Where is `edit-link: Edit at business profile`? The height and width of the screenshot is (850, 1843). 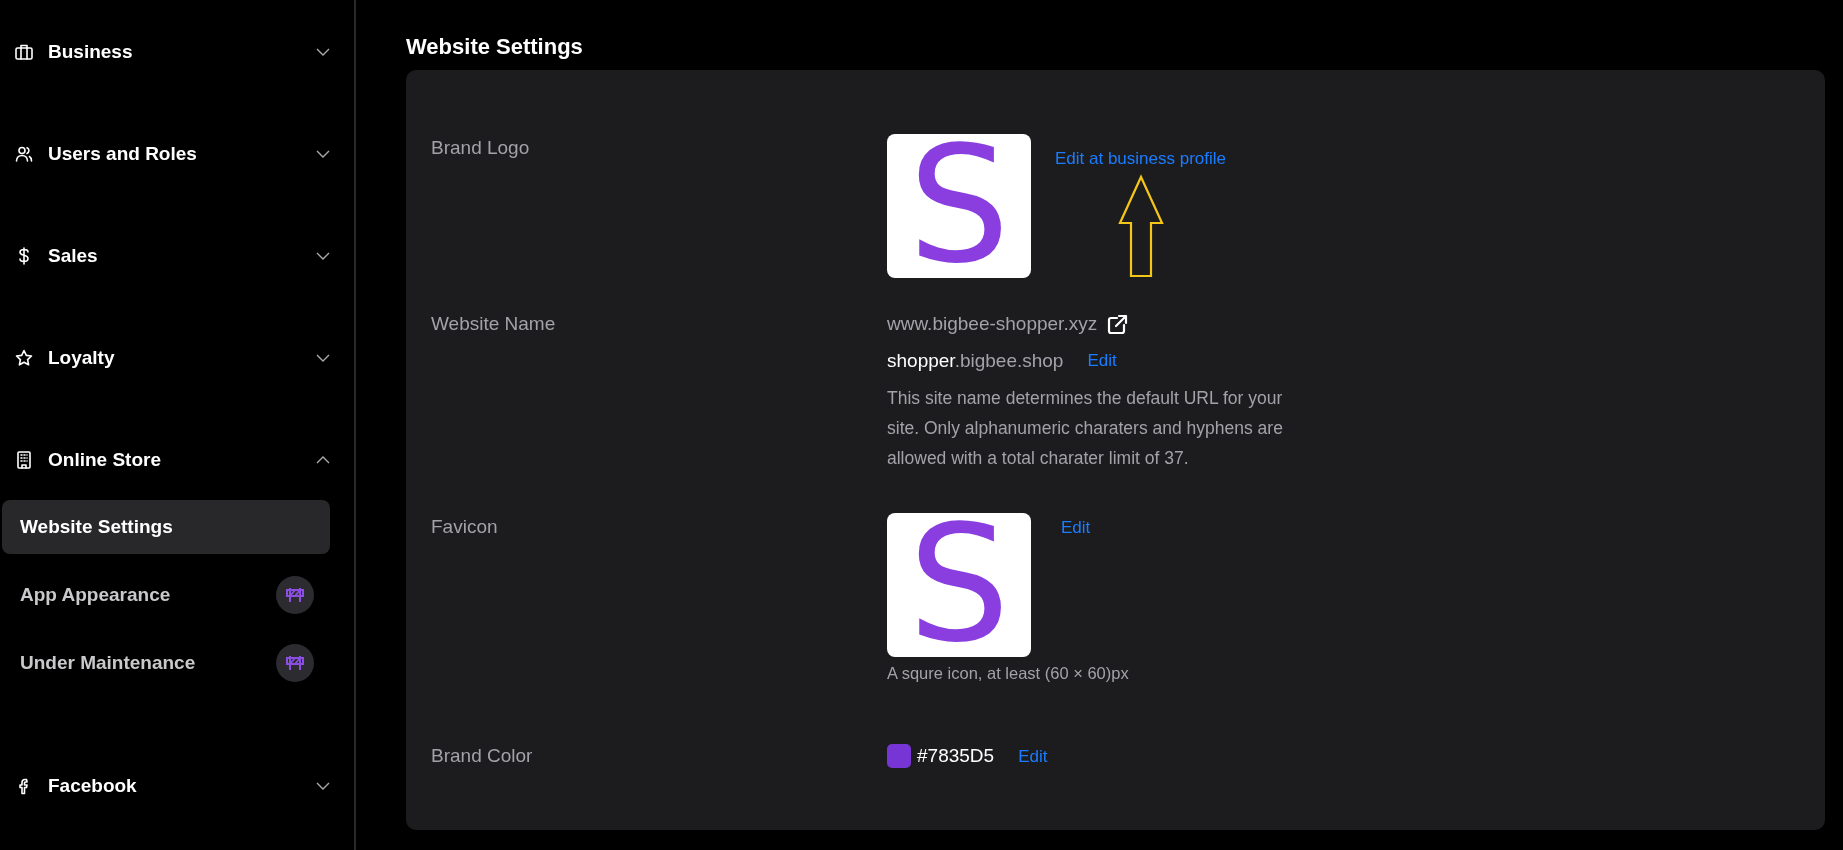
edit-link: Edit at business profile is located at coordinates (1141, 159).